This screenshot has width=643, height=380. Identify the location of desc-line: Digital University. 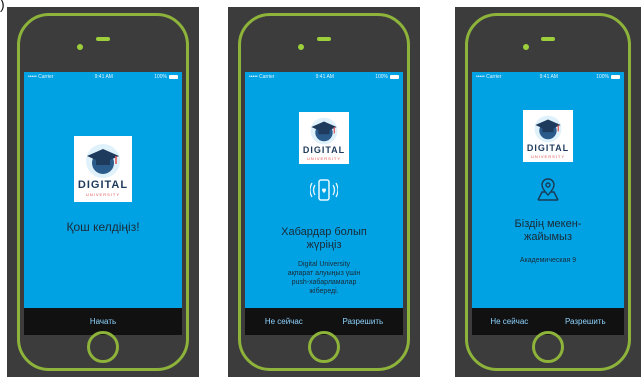
(324, 264).